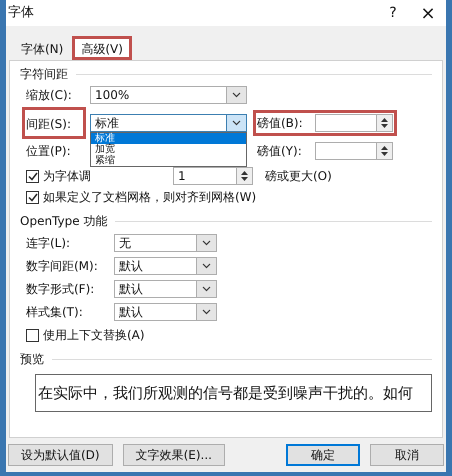 Image resolution: width=452 pixels, height=476 pixels. Describe the element at coordinates (32, 359) in the screenshot. I see `section-title: 预览` at that location.